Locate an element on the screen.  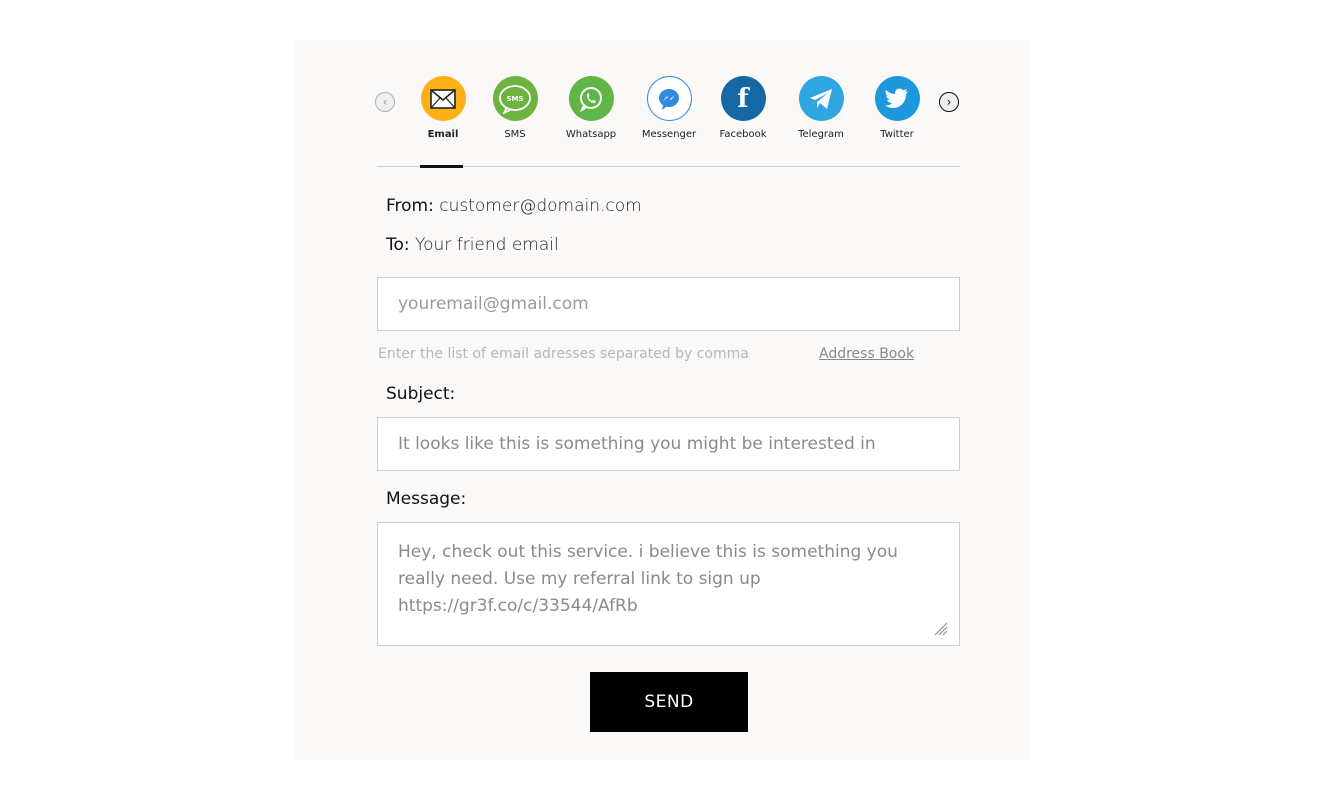
active-tab-indicator is located at coordinates (441, 166).